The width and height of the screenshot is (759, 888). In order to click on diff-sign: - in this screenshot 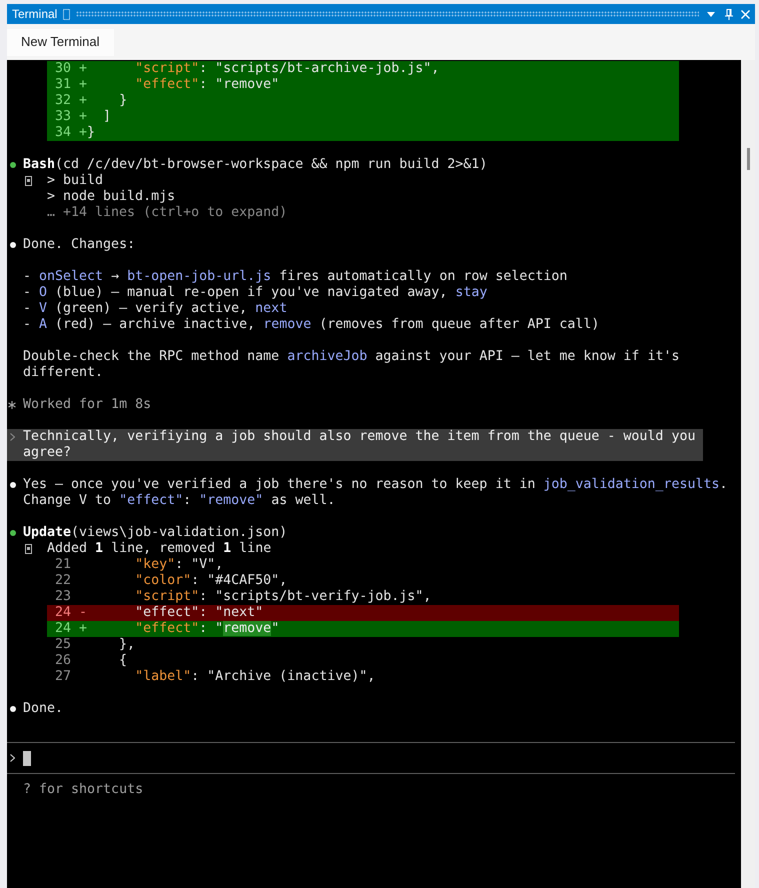, I will do `click(83, 613)`.